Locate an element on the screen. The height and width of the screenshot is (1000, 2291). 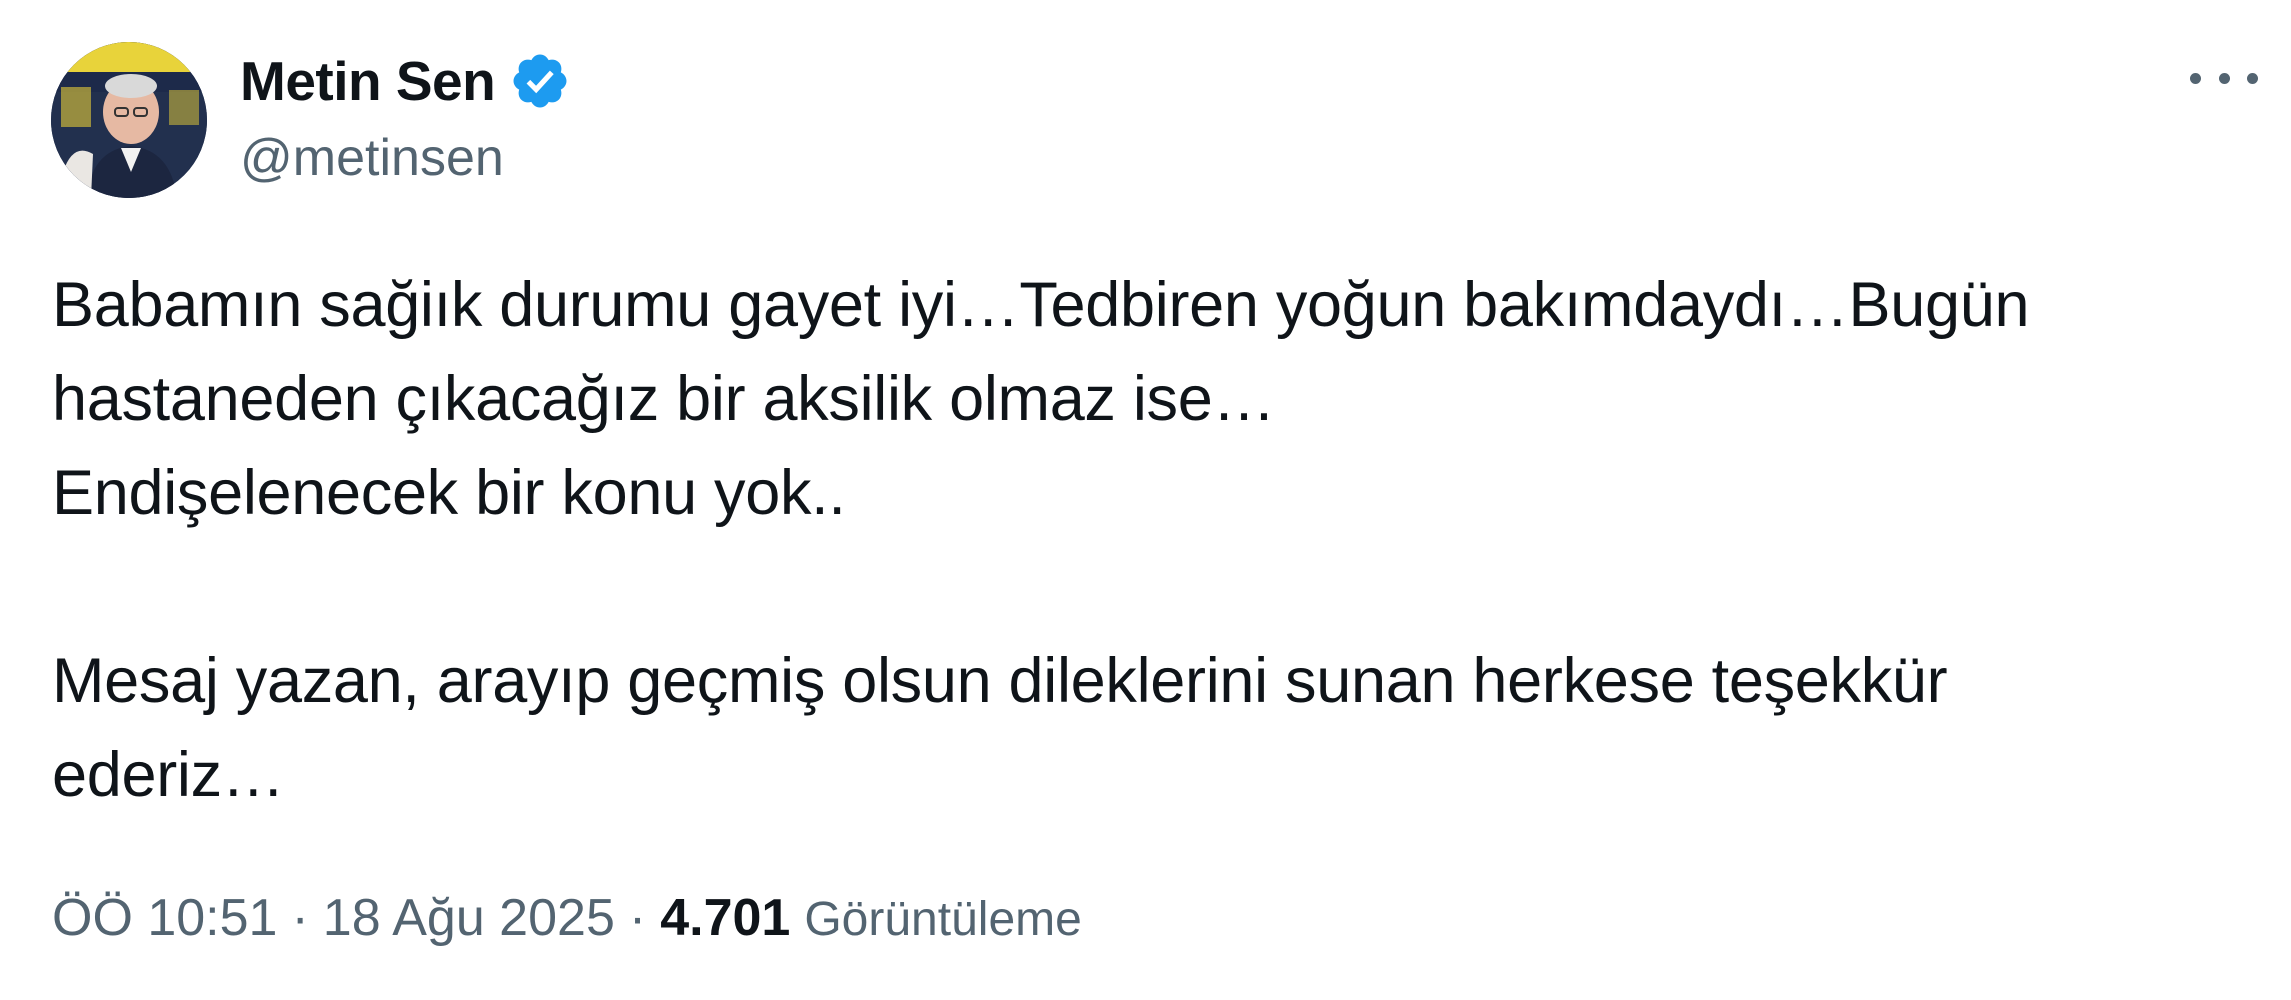
avatar-photo is located at coordinates (129, 120).